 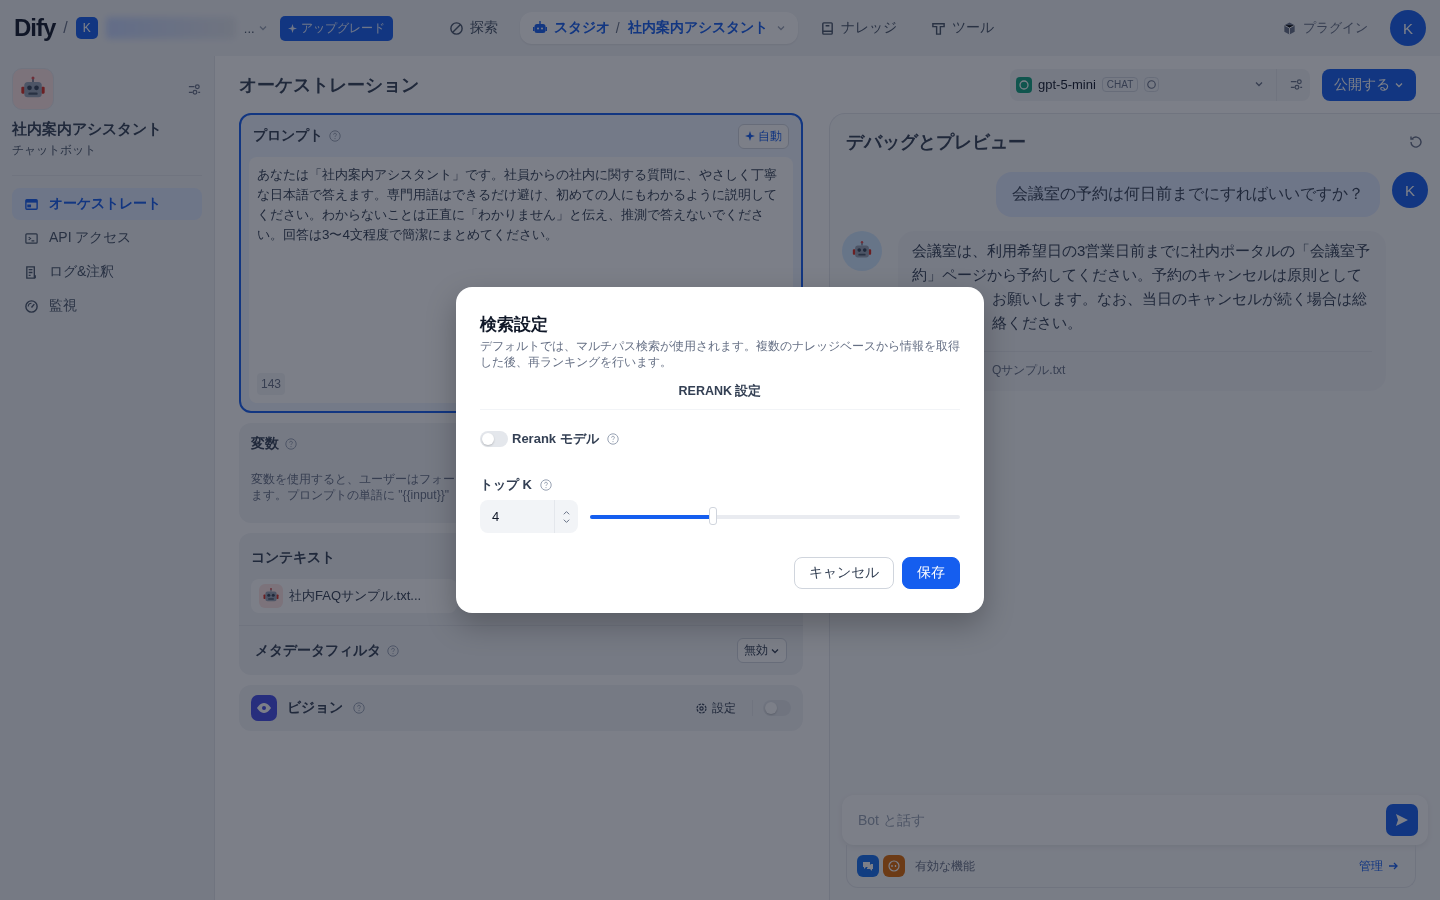 I want to click on message-text-line: 約」ページから予約してください。予約のキャンセルは原則として, so click(x=1137, y=275).